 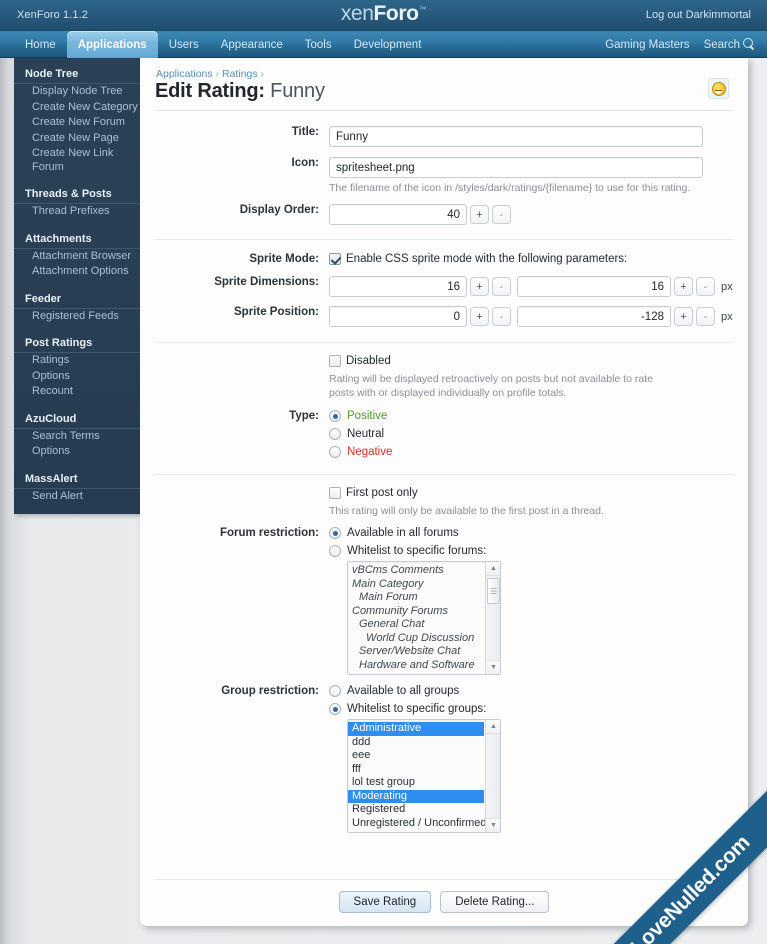 I want to click on sidebar-group: Threads & Posts Thread Prefixes, so click(x=77, y=202).